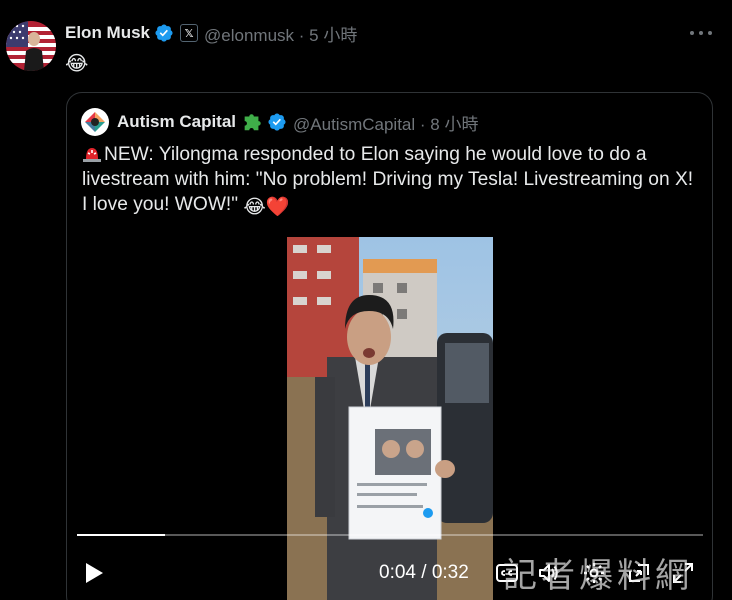 Image resolution: width=732 pixels, height=600 pixels. I want to click on video-time-current: 0:04, so click(397, 572).